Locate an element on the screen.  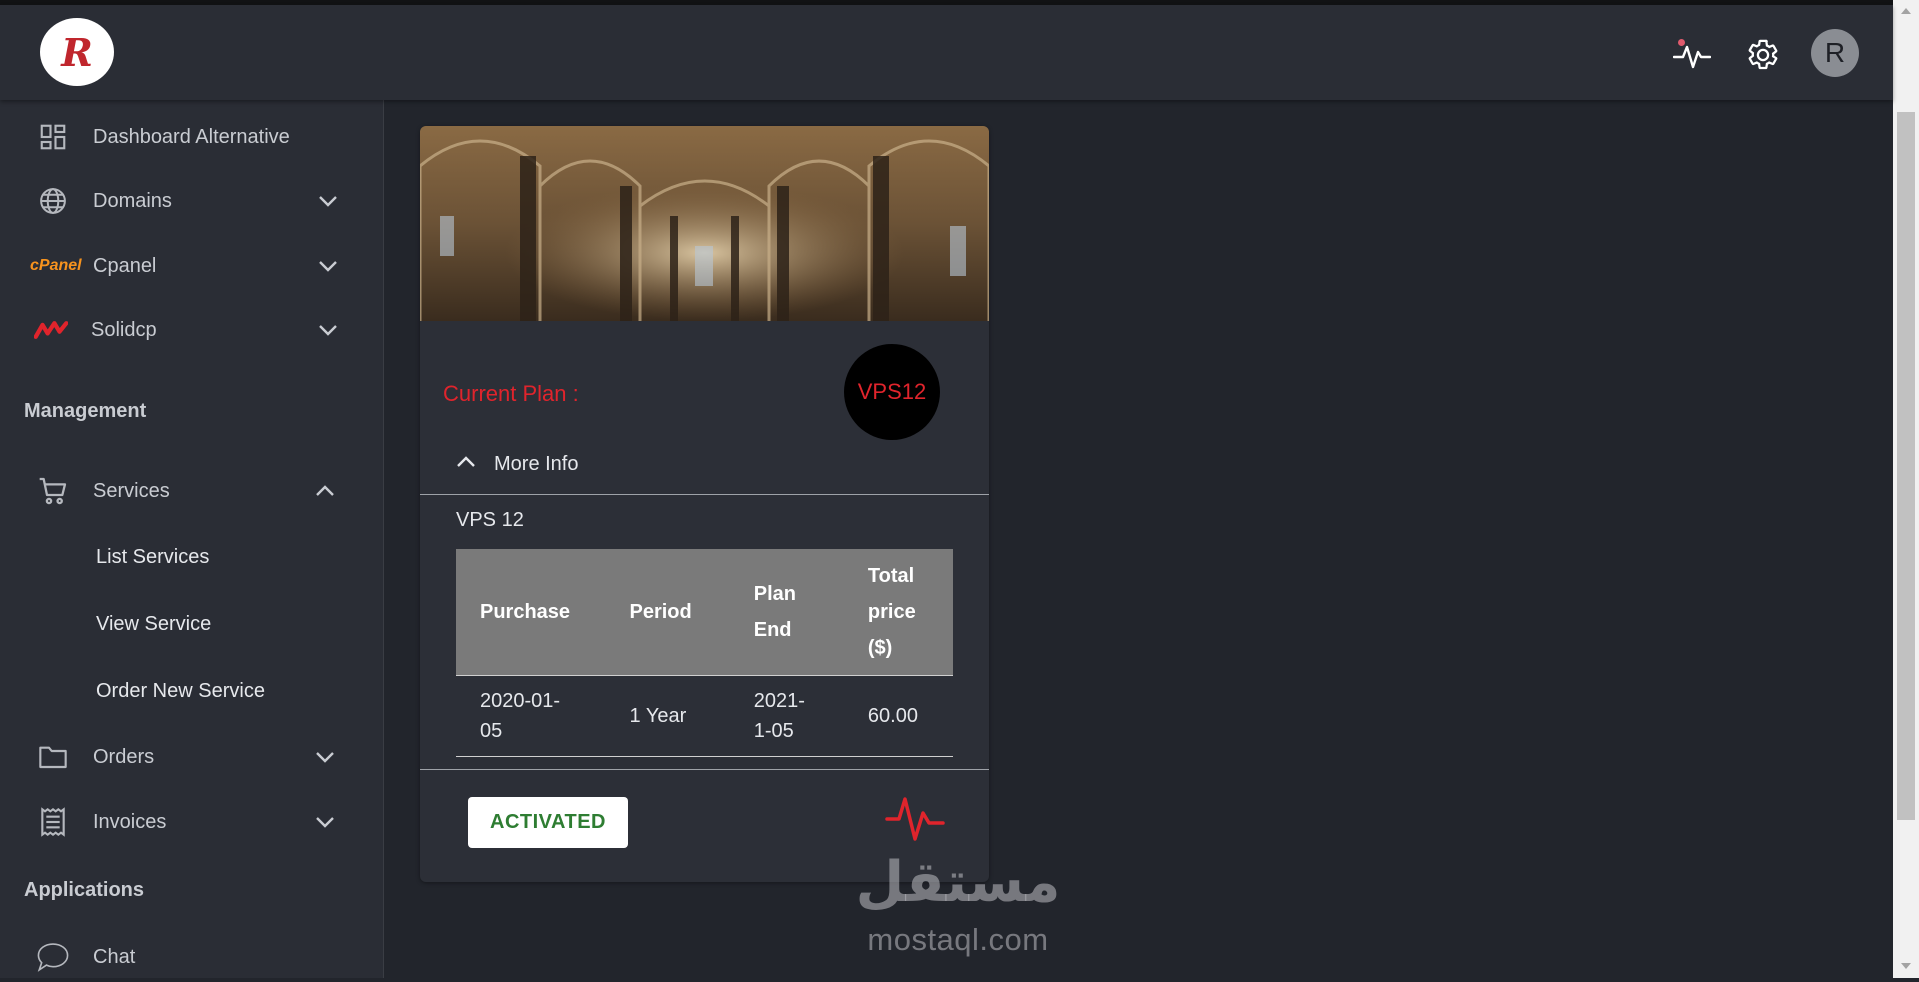
table-header-row: Purchase Period Plan End Total price ($) is located at coordinates (704, 612).